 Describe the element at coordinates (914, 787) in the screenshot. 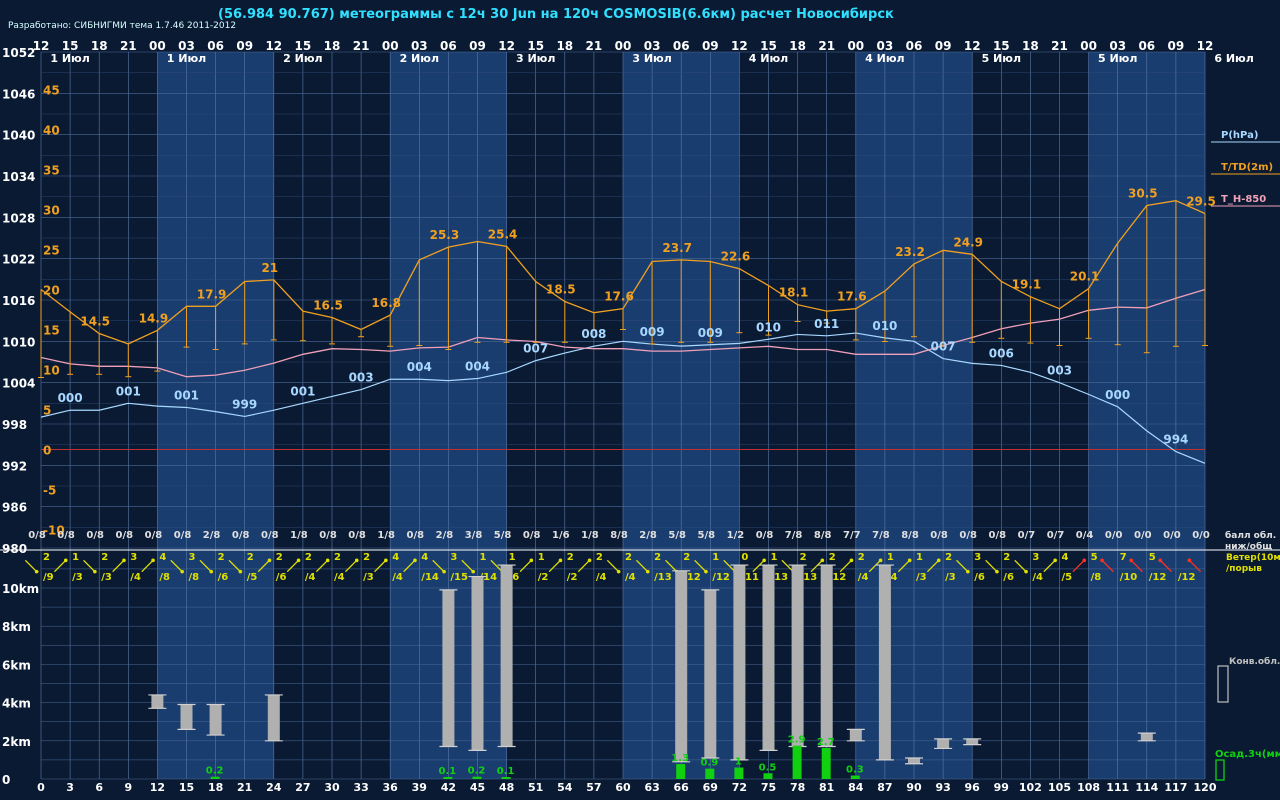

I see `lead-hour-label: 90` at that location.